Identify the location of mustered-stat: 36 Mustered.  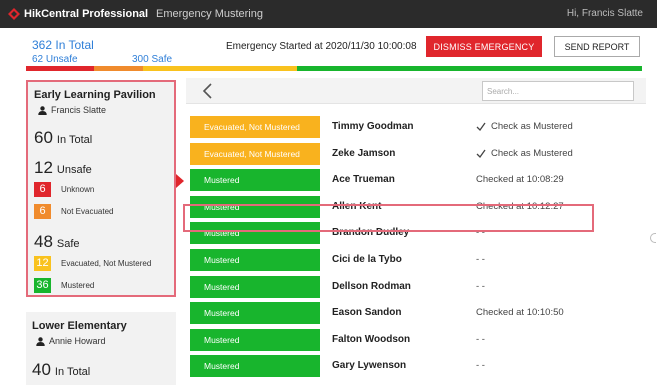
(64, 285).